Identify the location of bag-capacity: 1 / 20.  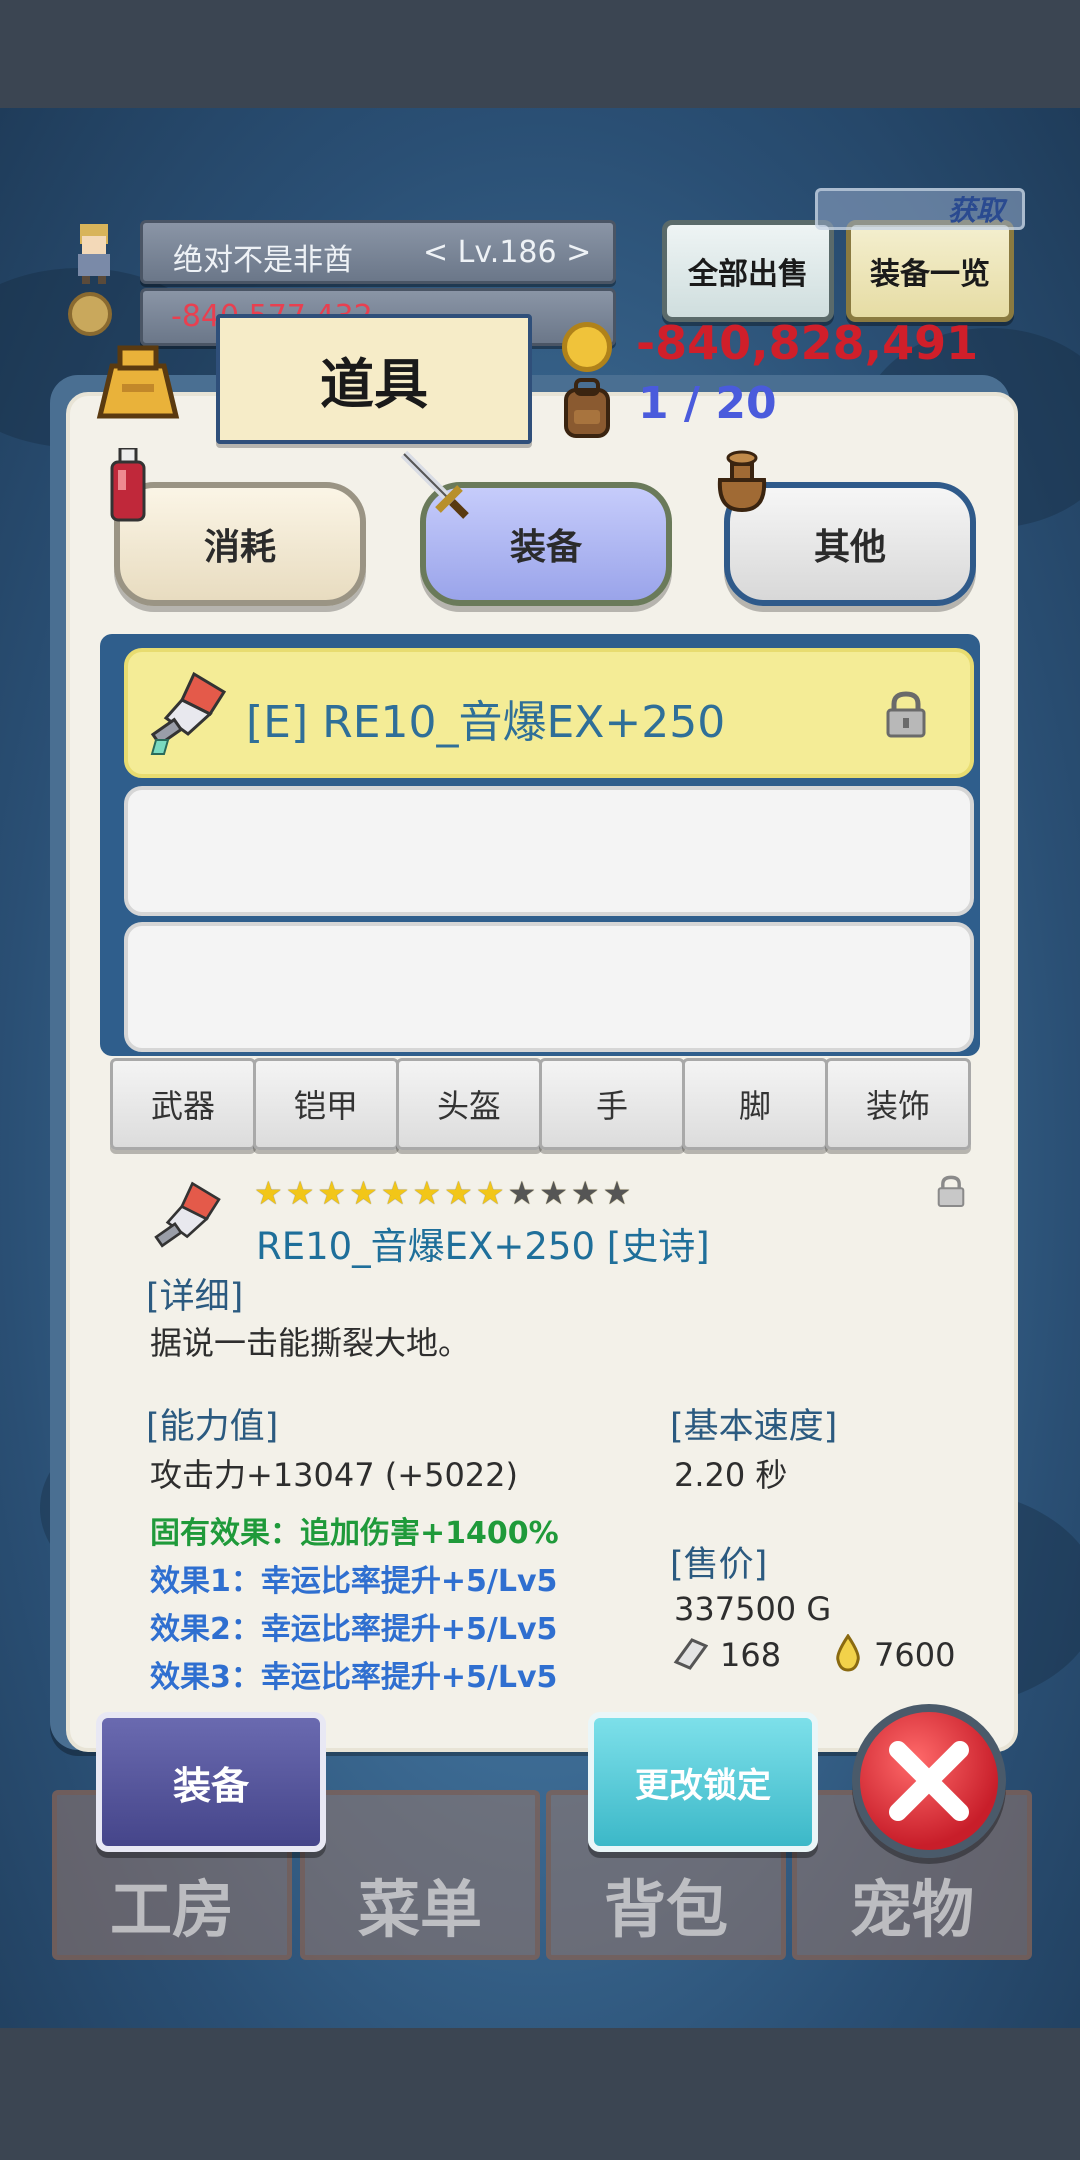
(707, 403).